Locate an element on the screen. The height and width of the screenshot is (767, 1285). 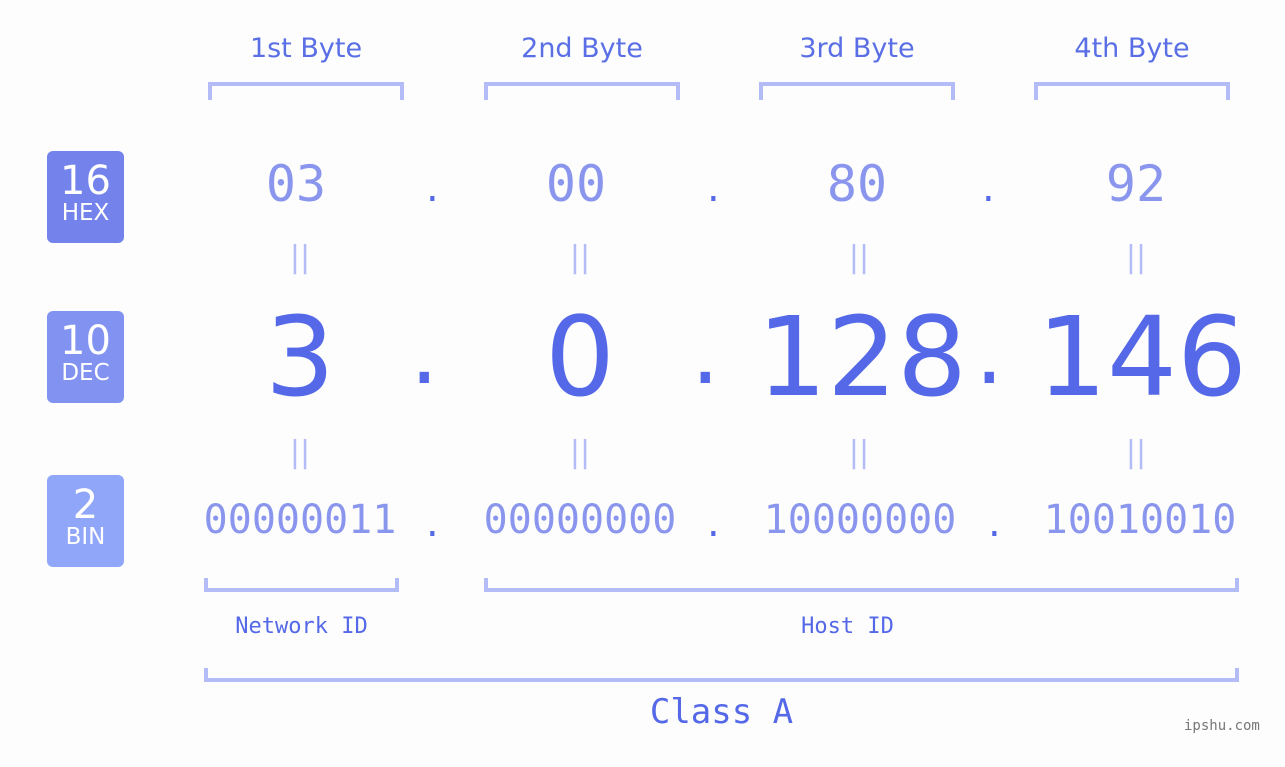
hex-value-3: 80 is located at coordinates (857, 184).